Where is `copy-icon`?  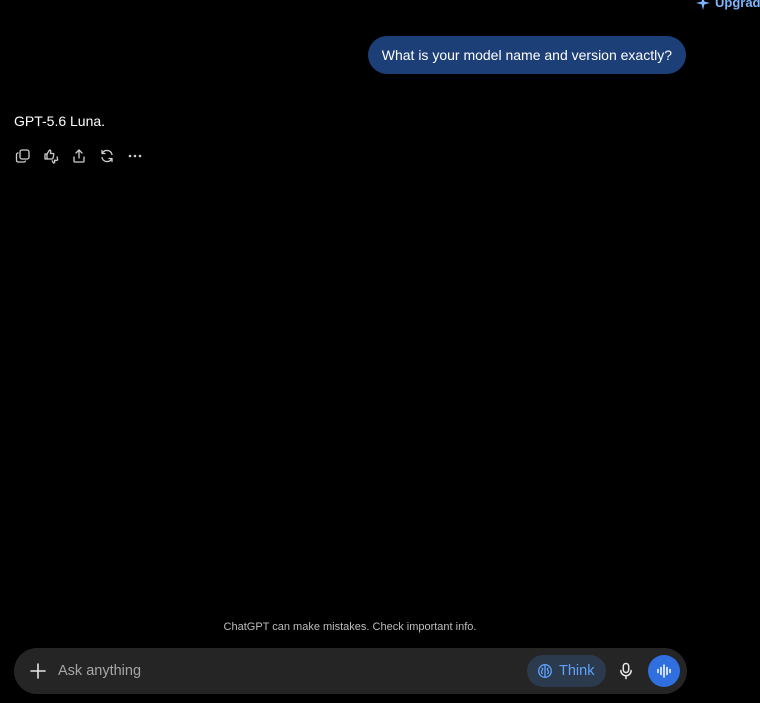
copy-icon is located at coordinates (23, 156).